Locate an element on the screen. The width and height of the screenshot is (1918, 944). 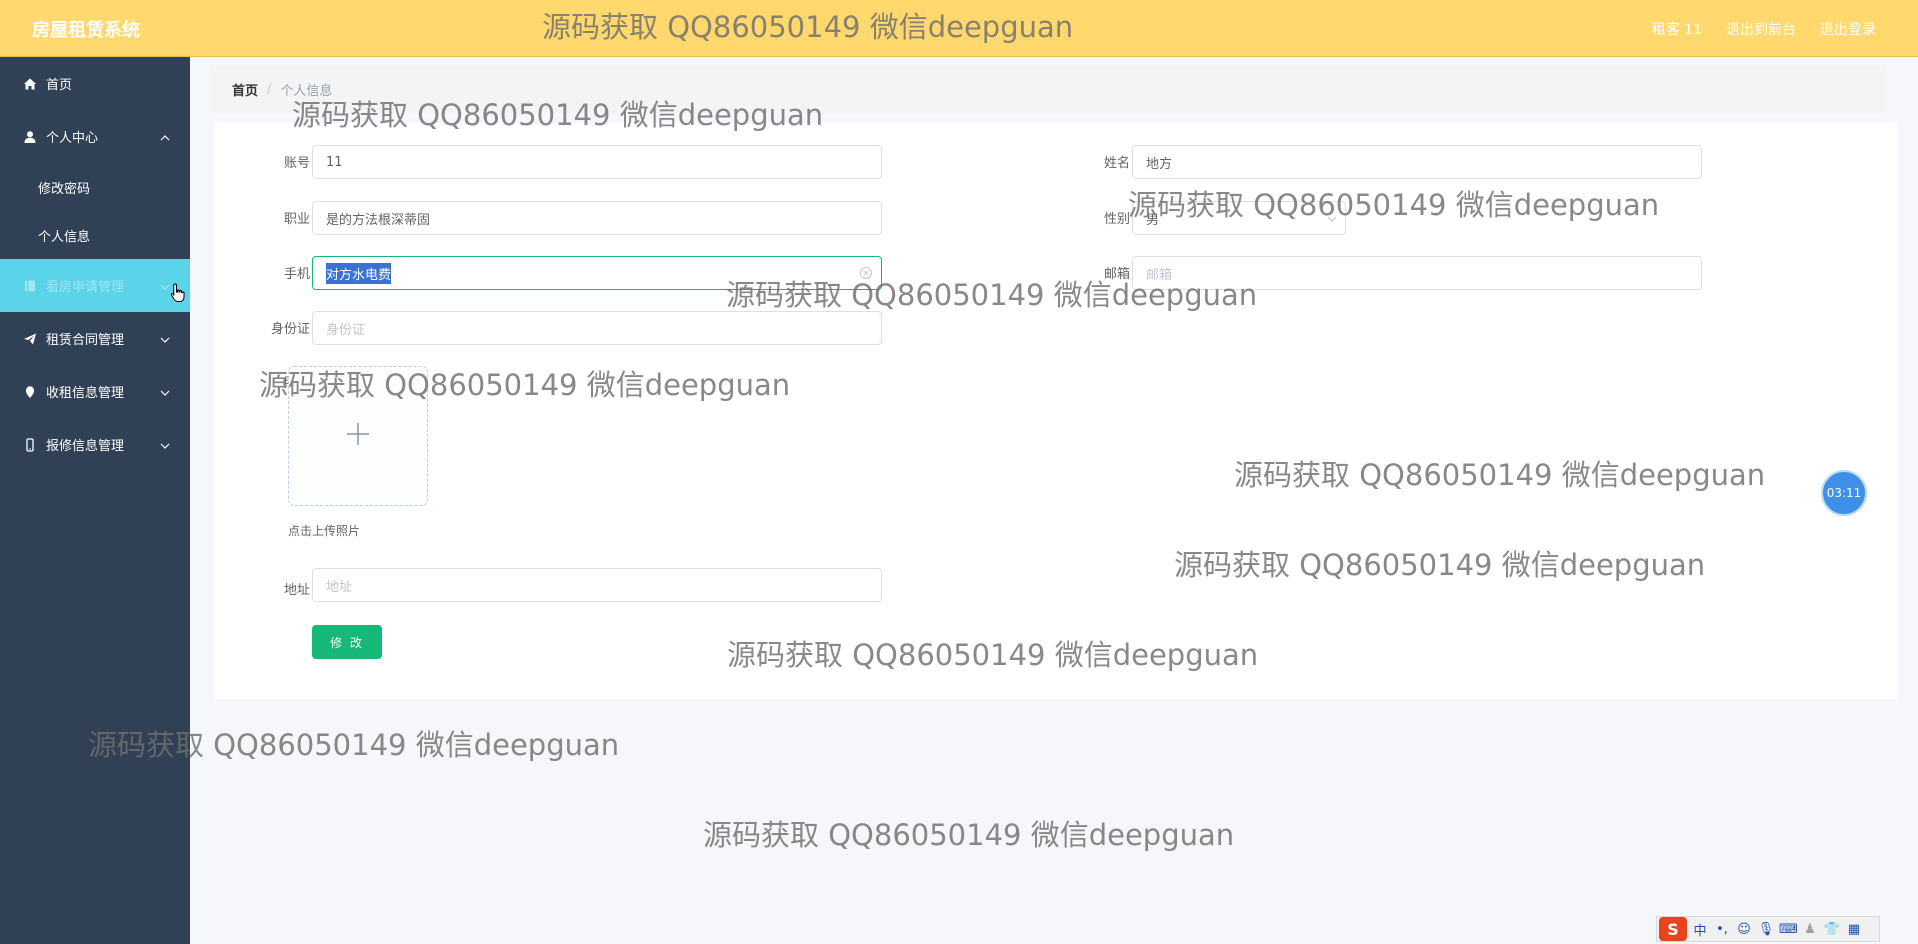
emoji-icon: ☺ is located at coordinates (1744, 929).